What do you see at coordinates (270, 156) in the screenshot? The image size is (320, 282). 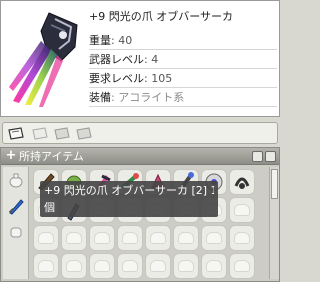 I see `close-button` at bounding box center [270, 156].